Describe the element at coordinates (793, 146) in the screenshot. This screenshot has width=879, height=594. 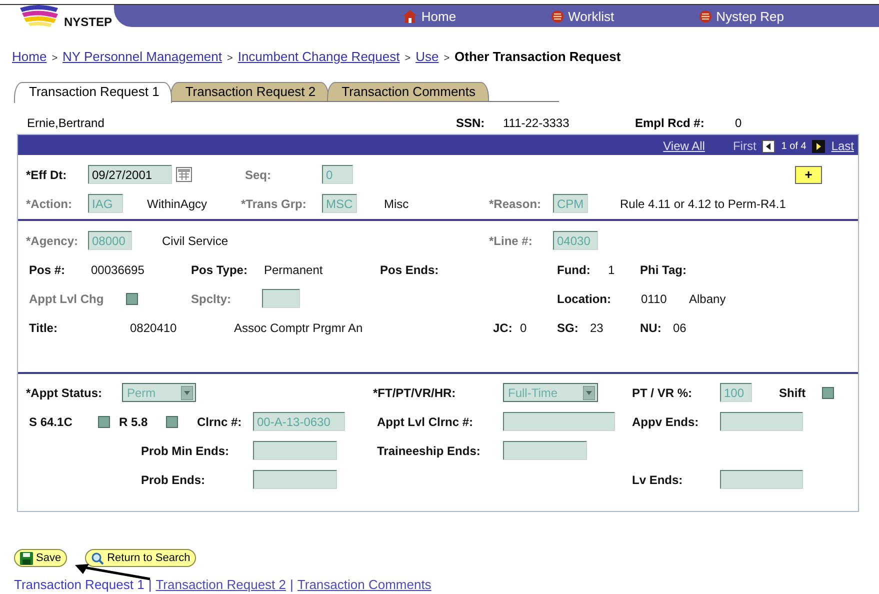
I see `record-position: 1 of 4` at that location.